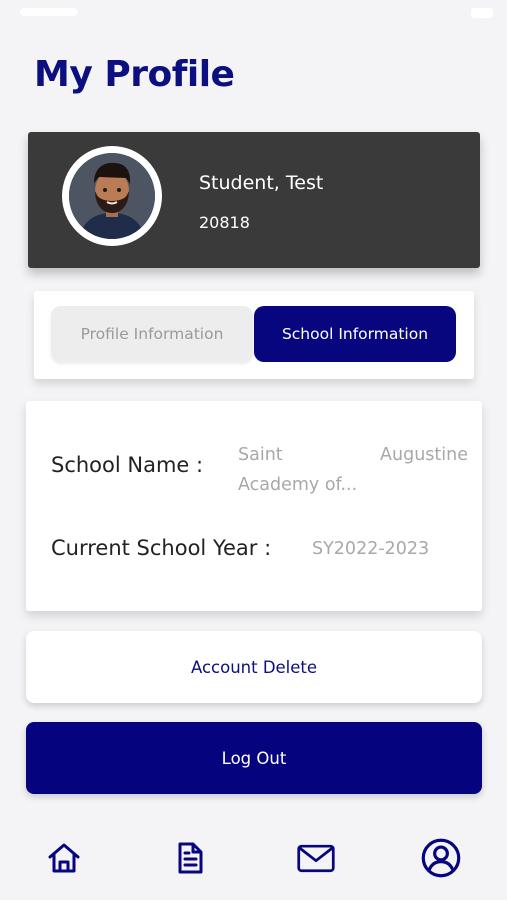  Describe the element at coordinates (161, 548) in the screenshot. I see `school-year-label: Current School Year :` at that location.